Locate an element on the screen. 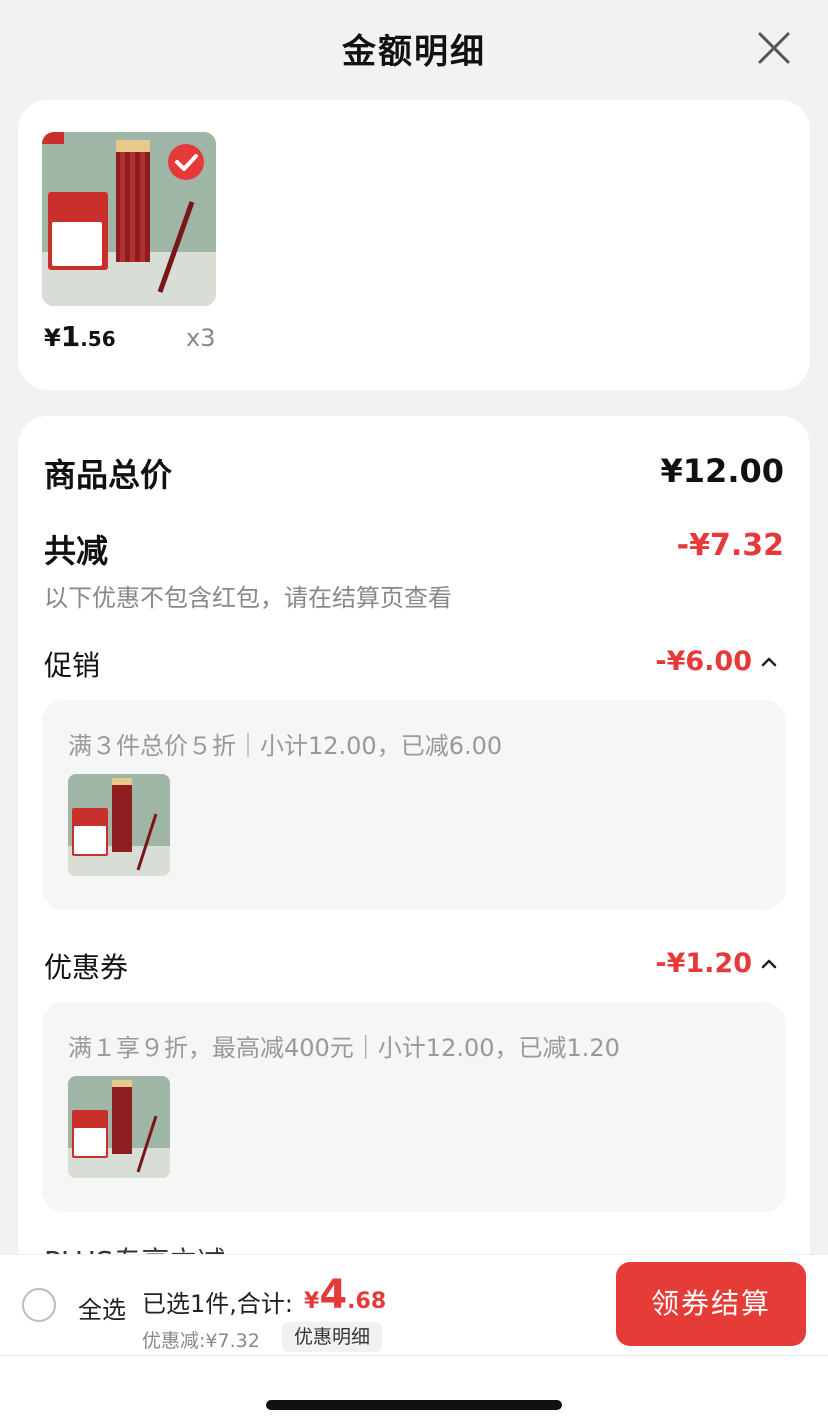 This screenshot has height=1428, width=828. product-quantity: x3 is located at coordinates (201, 338).